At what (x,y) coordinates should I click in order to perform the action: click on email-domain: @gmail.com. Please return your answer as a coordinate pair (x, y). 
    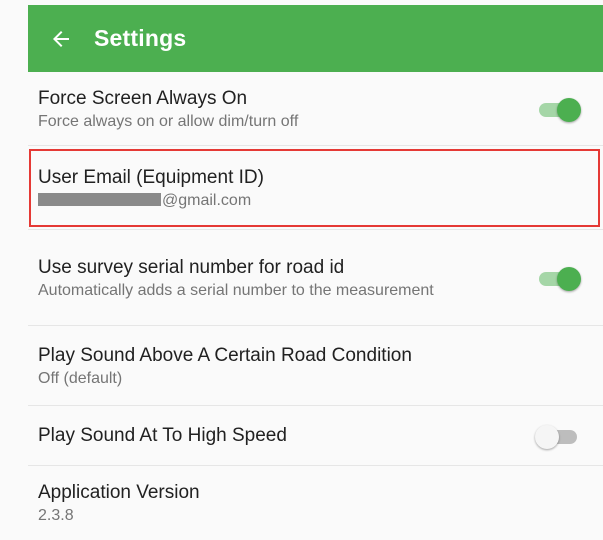
    Looking at the image, I should click on (207, 200).